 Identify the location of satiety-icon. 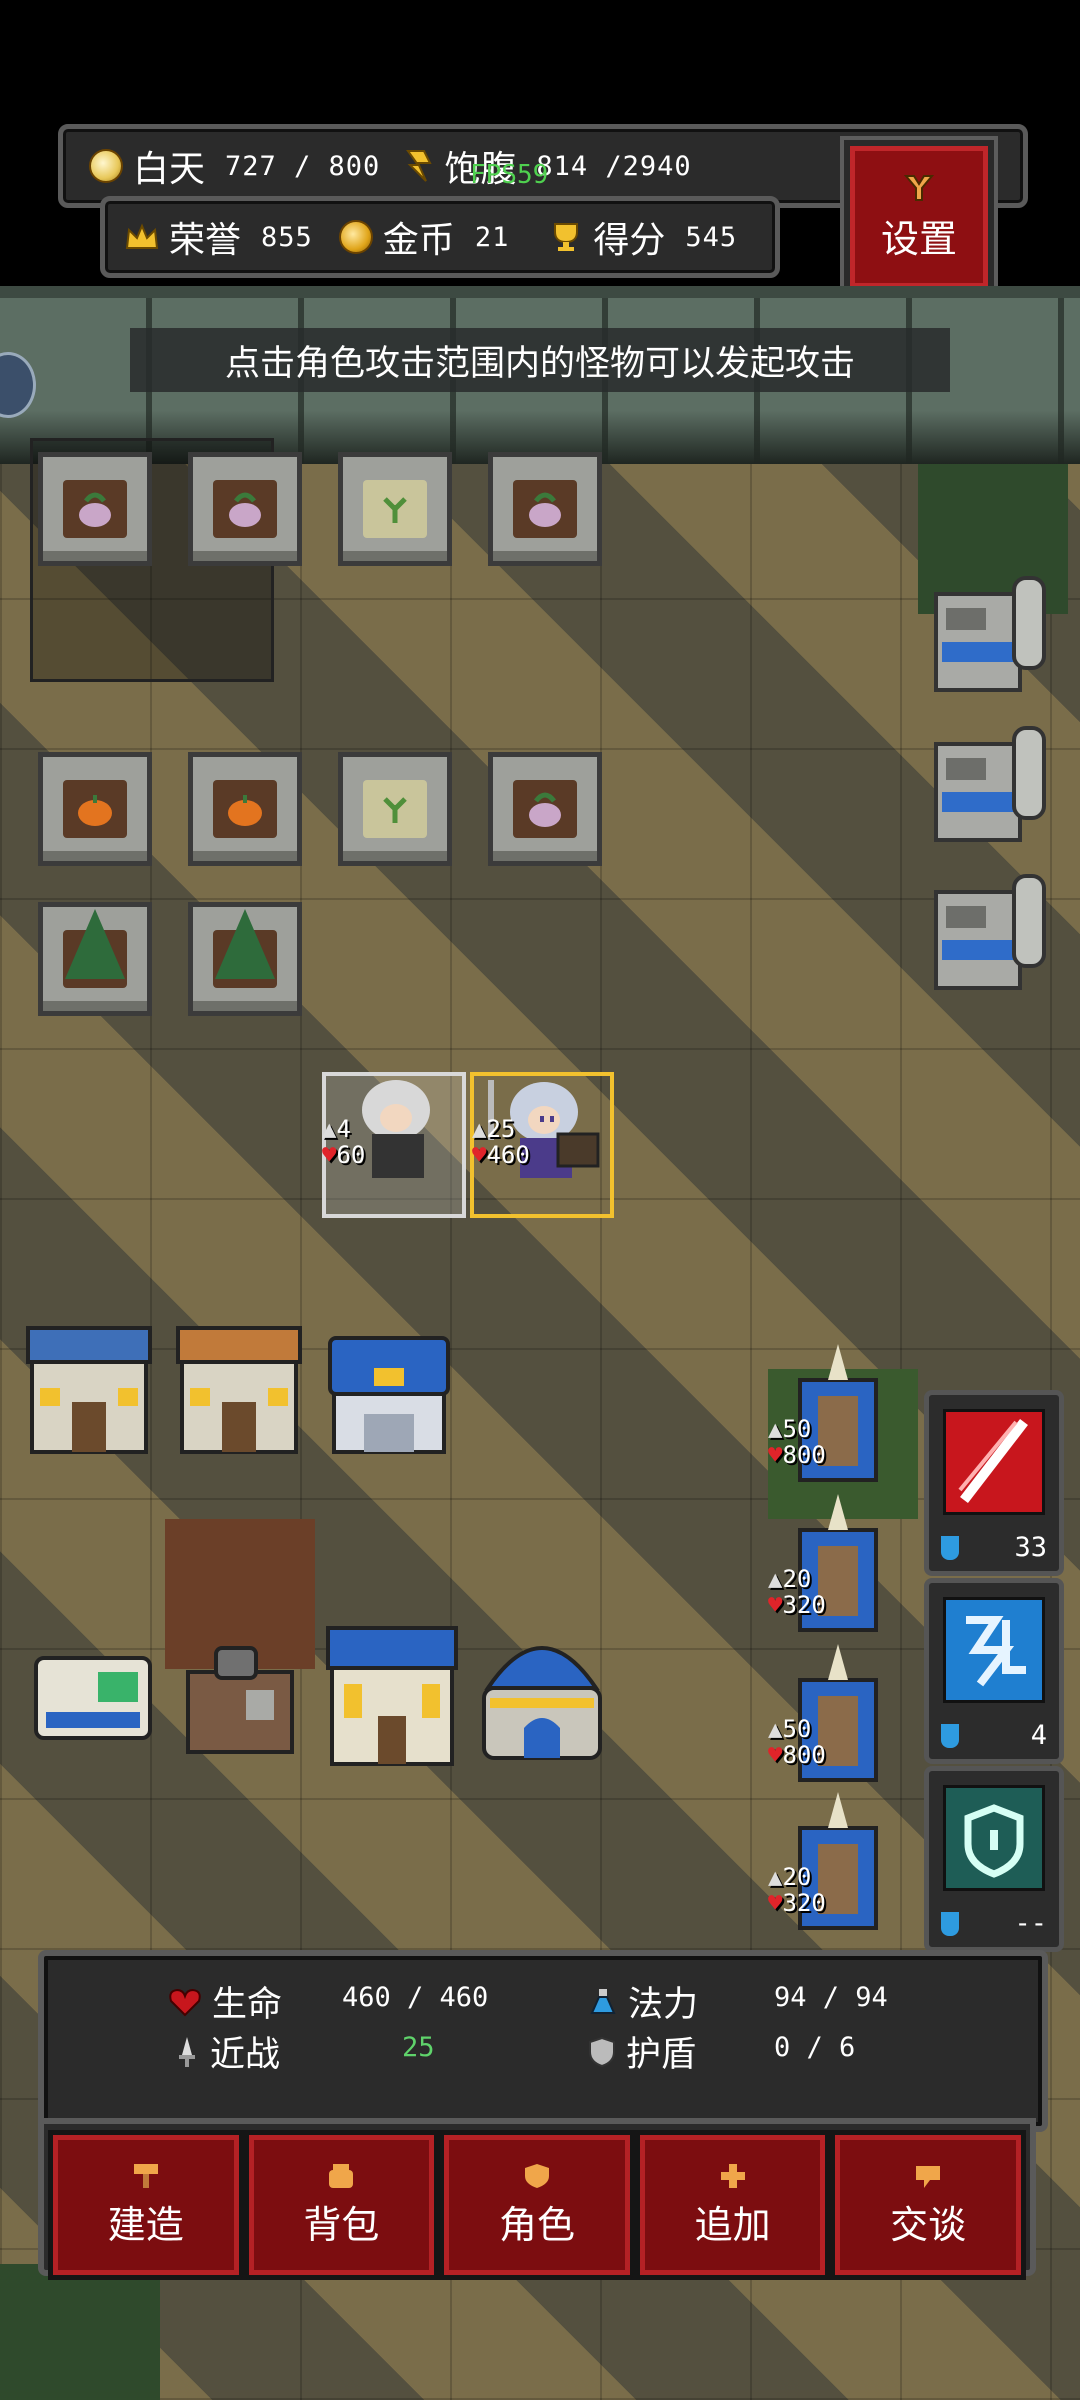
(419, 166).